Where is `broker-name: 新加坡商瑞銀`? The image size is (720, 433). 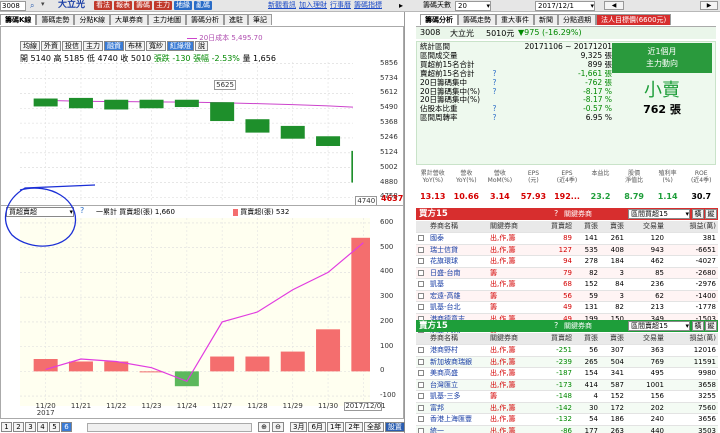 broker-name: 新加坡商瑞銀 is located at coordinates (458, 362).